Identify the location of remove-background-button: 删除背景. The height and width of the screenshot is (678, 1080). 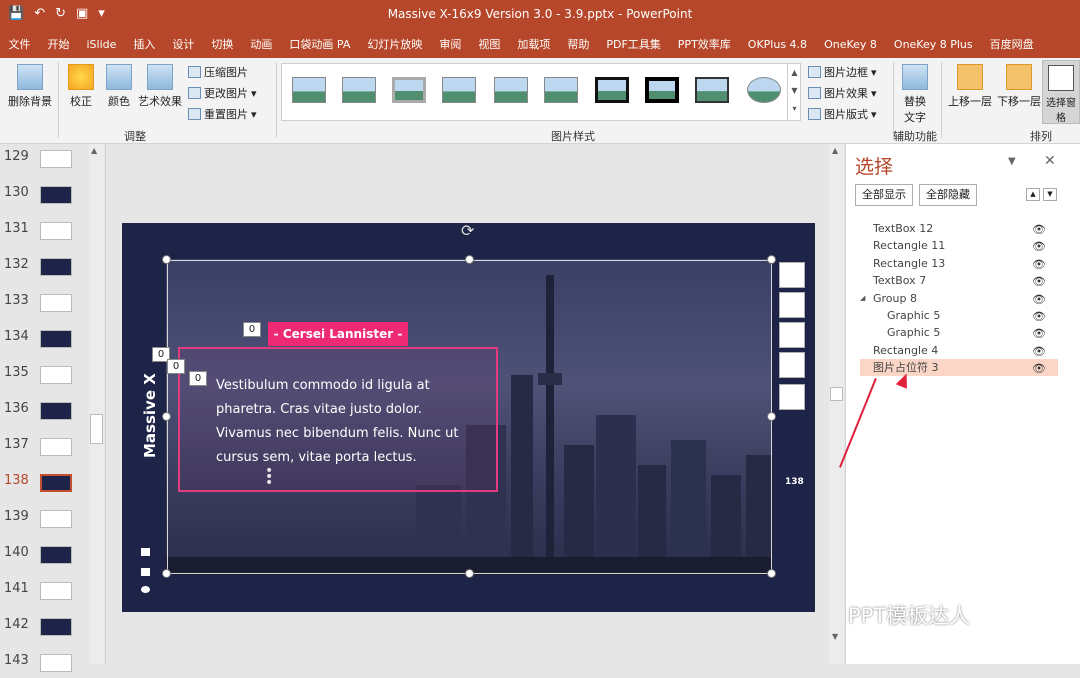
(30, 86).